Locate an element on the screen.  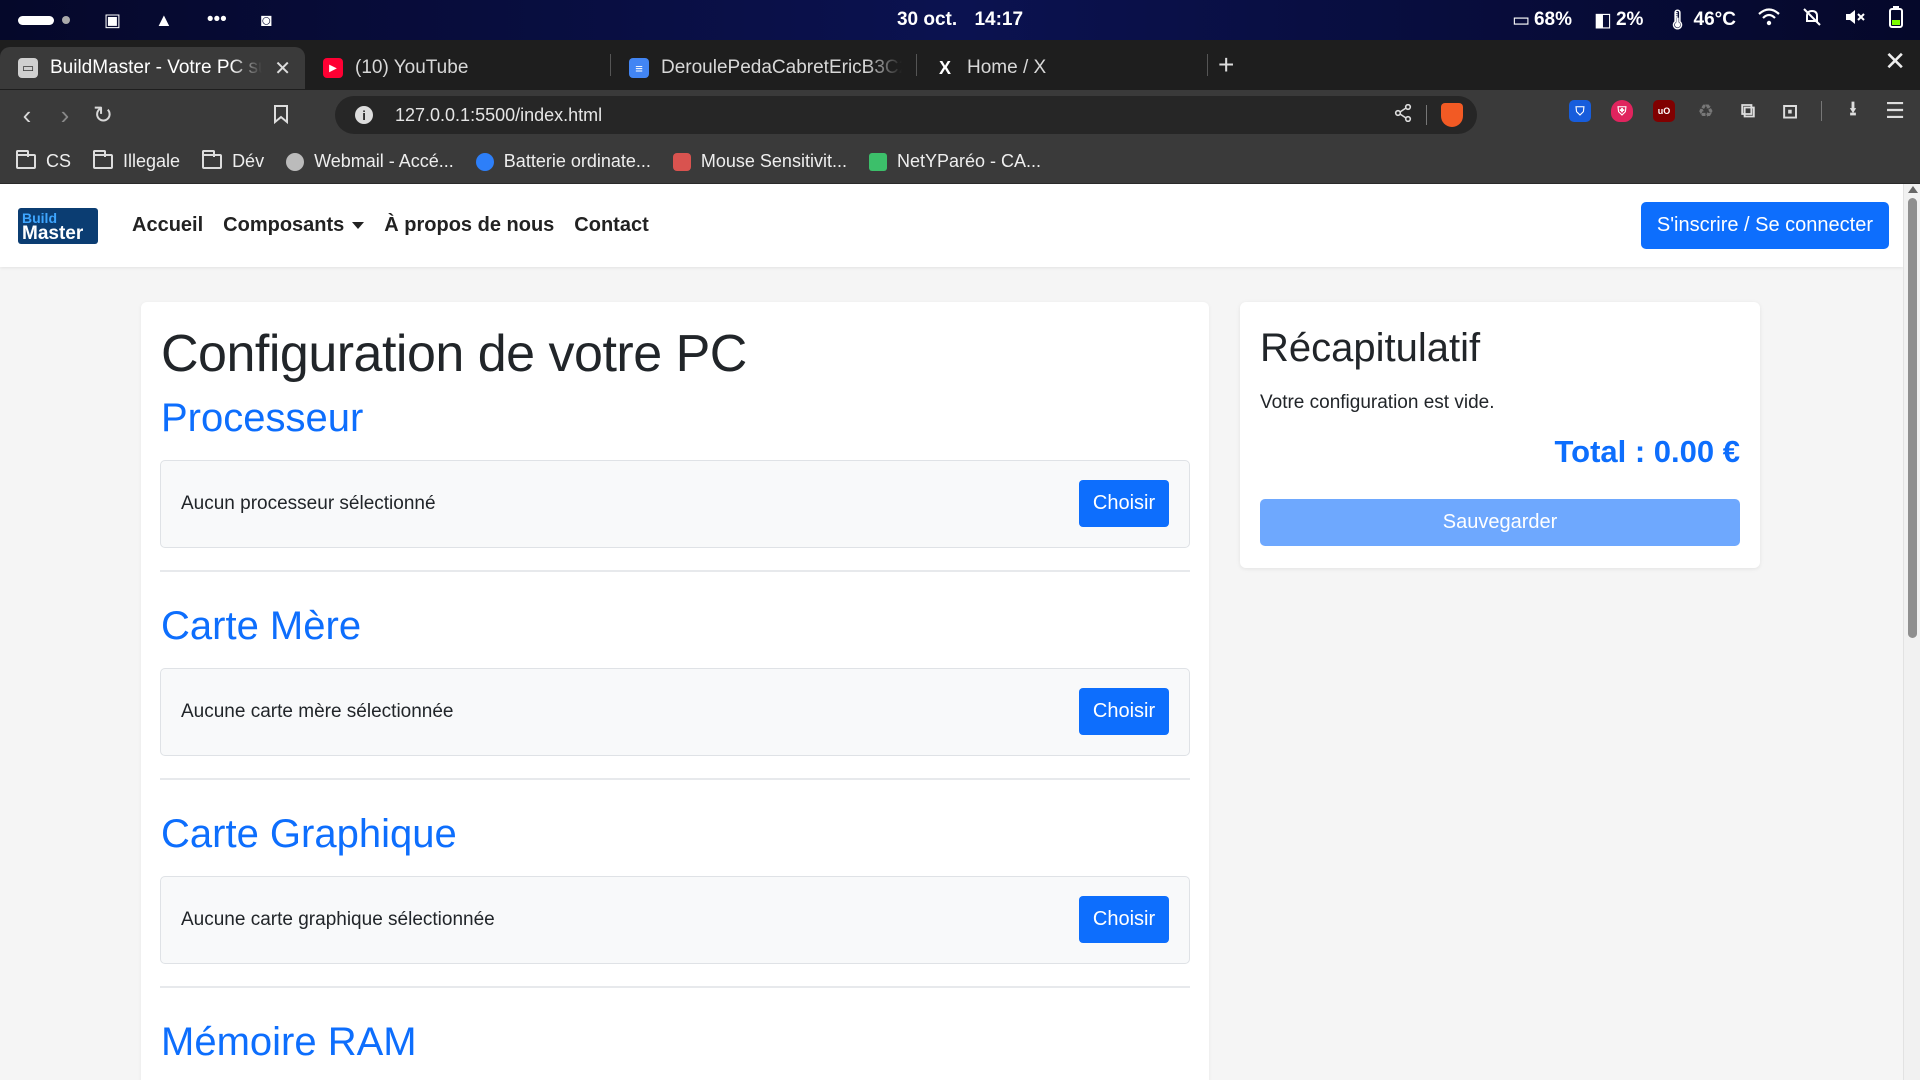
url-text: 127.0.0.1:5500/index.html is located at coordinates (498, 115).